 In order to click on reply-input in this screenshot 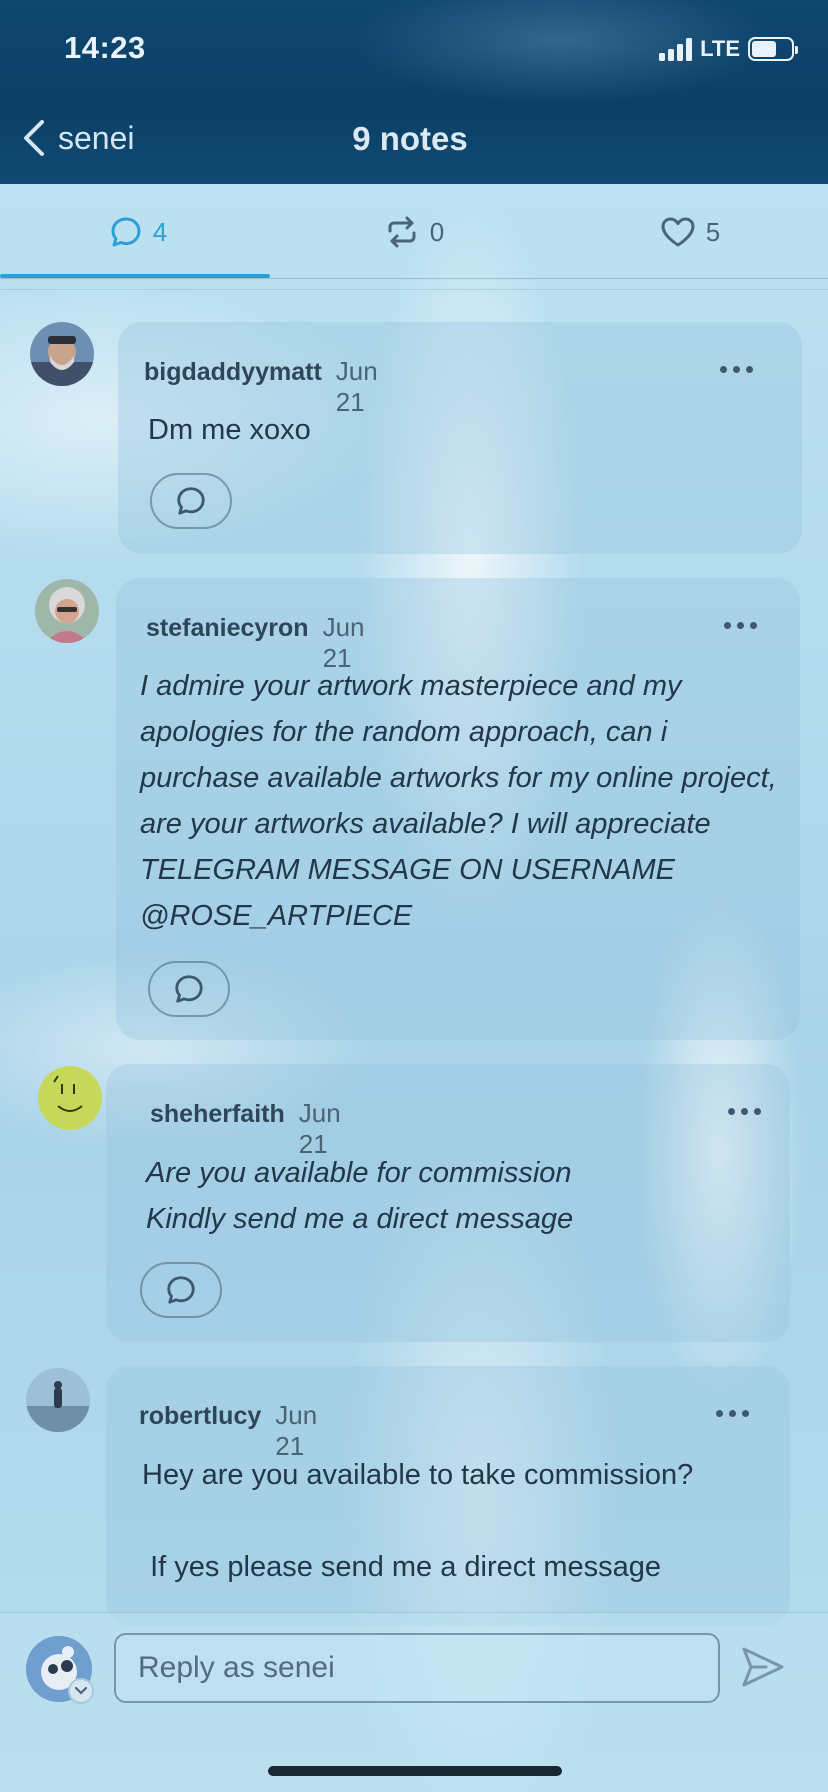, I will do `click(417, 1668)`.